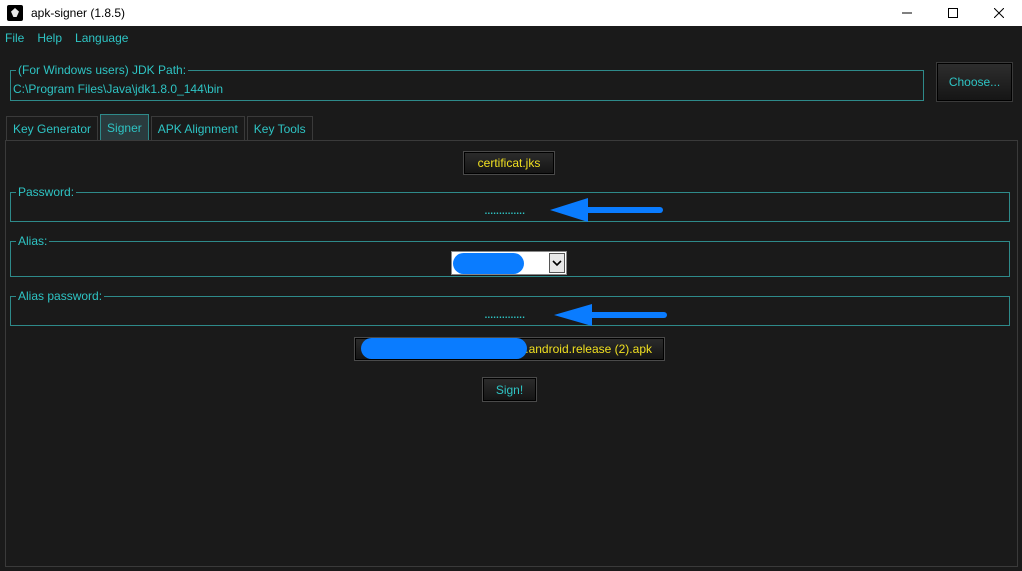  Describe the element at coordinates (78, 13) in the screenshot. I see `window-title: apk-signer (1.8.5)` at that location.